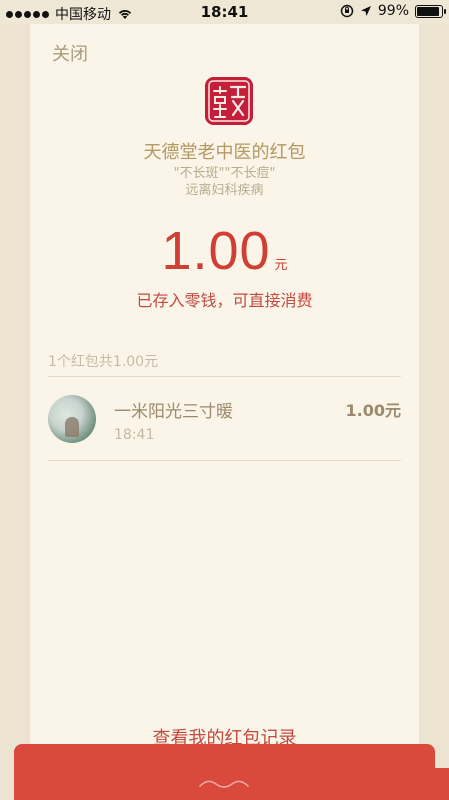 The width and height of the screenshot is (449, 800). Describe the element at coordinates (224, 12) in the screenshot. I see `status-bar: 中国移动 18:41 99%` at that location.